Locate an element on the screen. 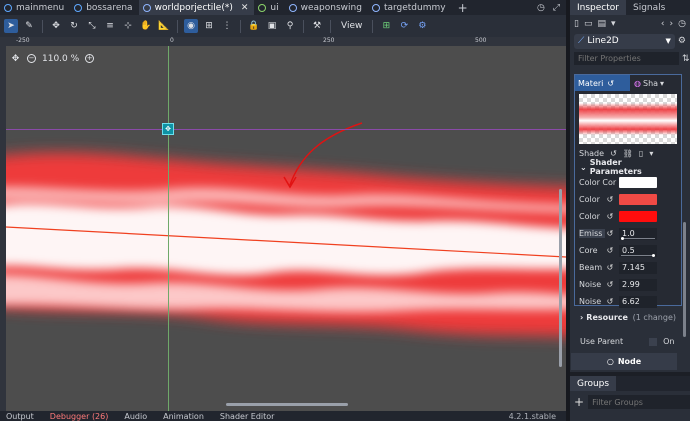 This screenshot has height=421, width=690. vertical-scrollbar is located at coordinates (560, 278).